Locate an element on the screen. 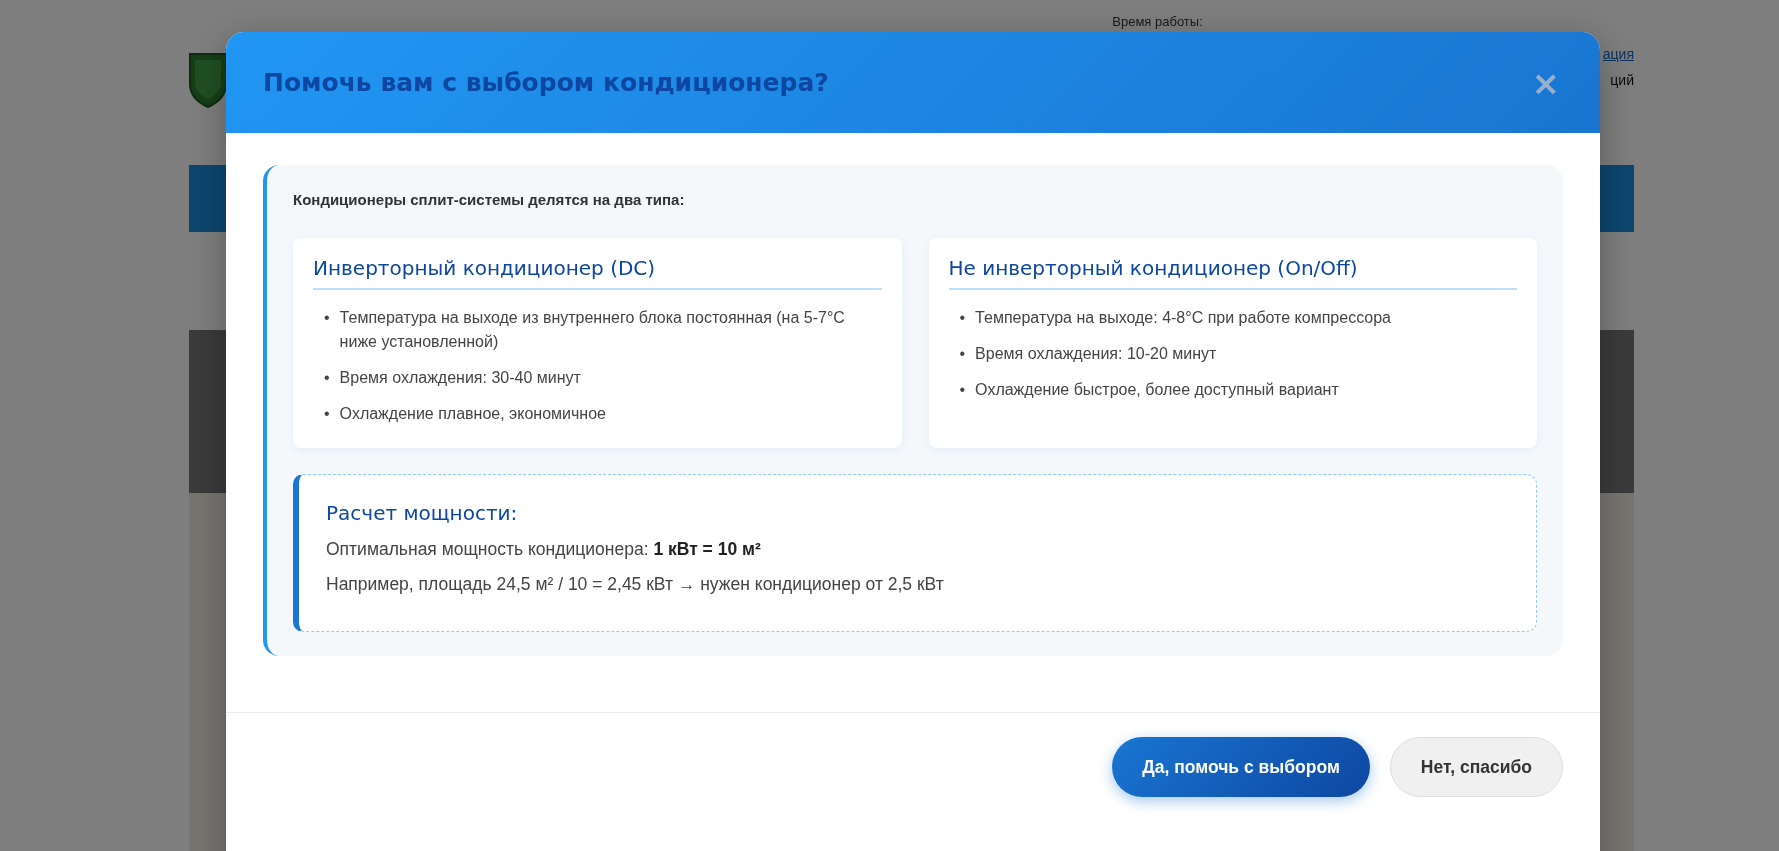 The image size is (1779, 851). bullet-item: Время охлаждения: 10-20 минут is located at coordinates (1096, 354).